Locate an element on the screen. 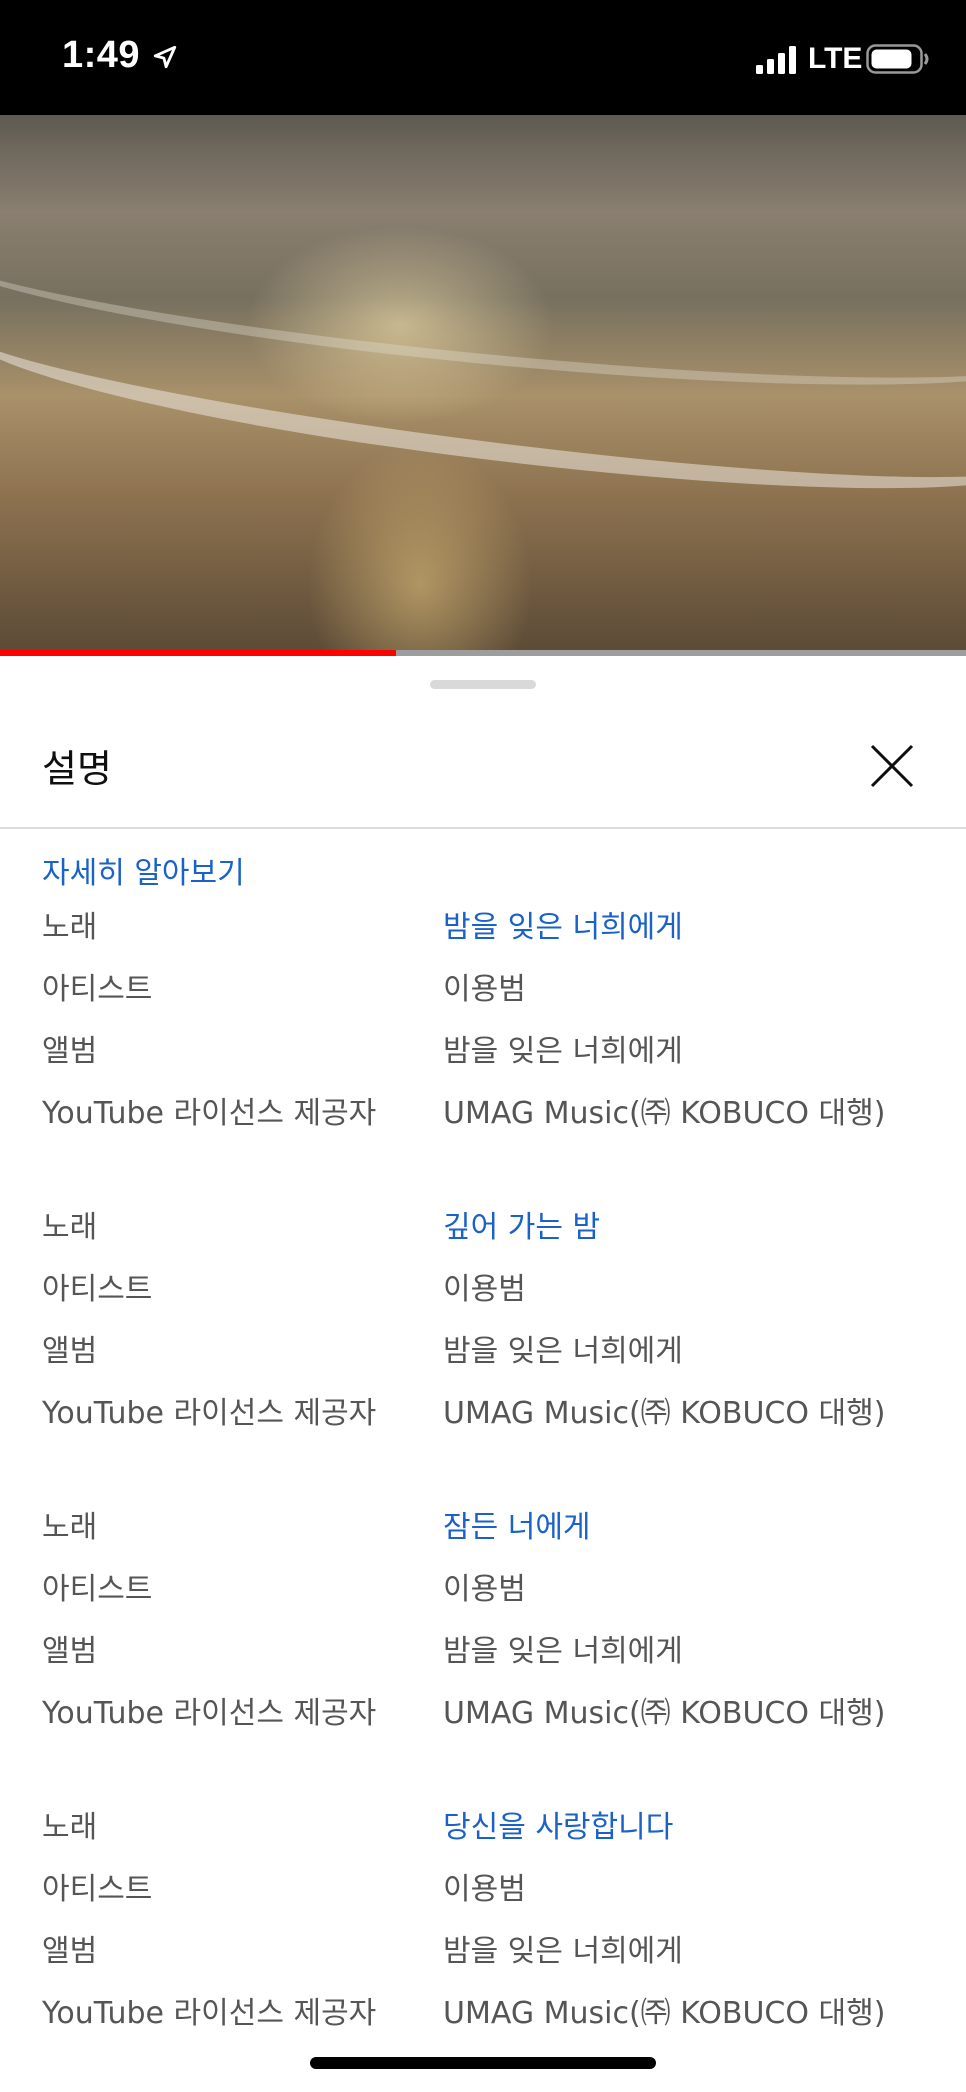  sheet-drag-handle is located at coordinates (483, 684).